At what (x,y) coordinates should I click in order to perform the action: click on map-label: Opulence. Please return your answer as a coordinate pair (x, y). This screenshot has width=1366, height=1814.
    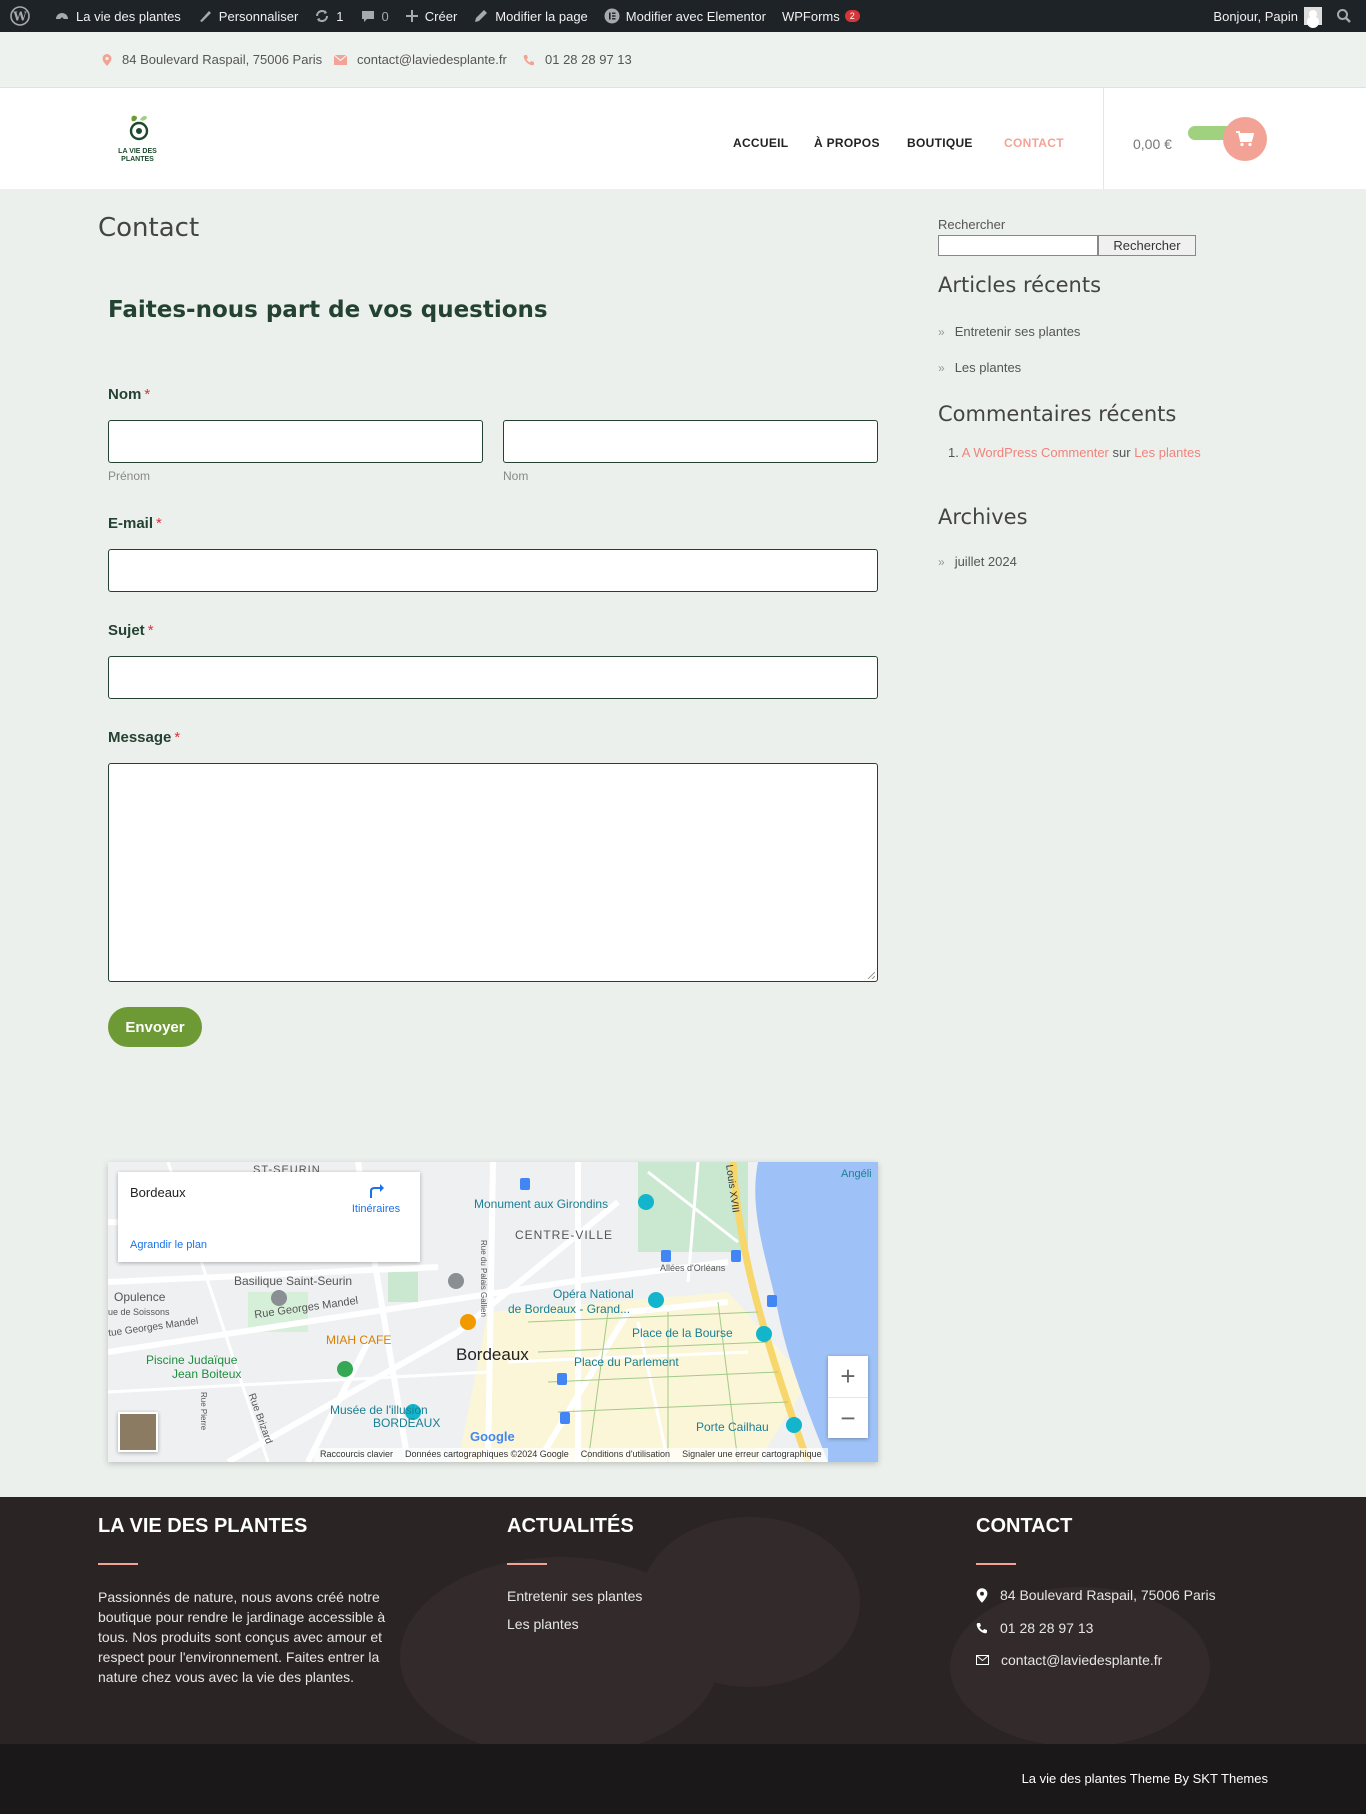
    Looking at the image, I should click on (140, 1297).